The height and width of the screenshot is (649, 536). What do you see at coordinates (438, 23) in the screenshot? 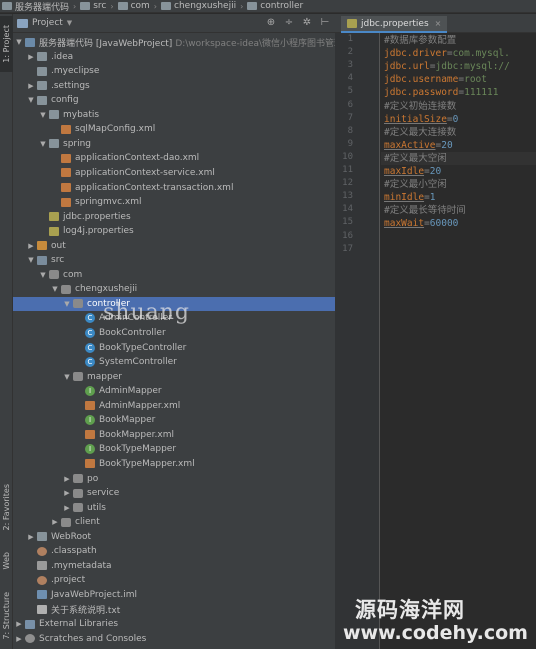
I see `close-icon: ×` at bounding box center [438, 23].